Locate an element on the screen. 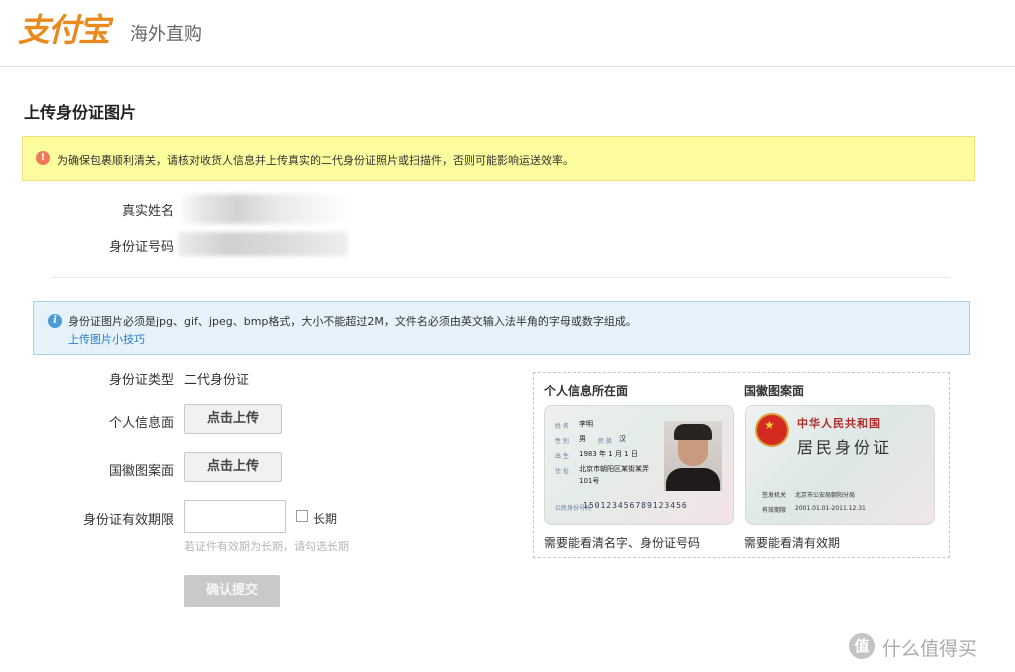 Image resolution: width=1015 pixels, height=672 pixels. id-number-label: 身份证号码 is located at coordinates (141, 247).